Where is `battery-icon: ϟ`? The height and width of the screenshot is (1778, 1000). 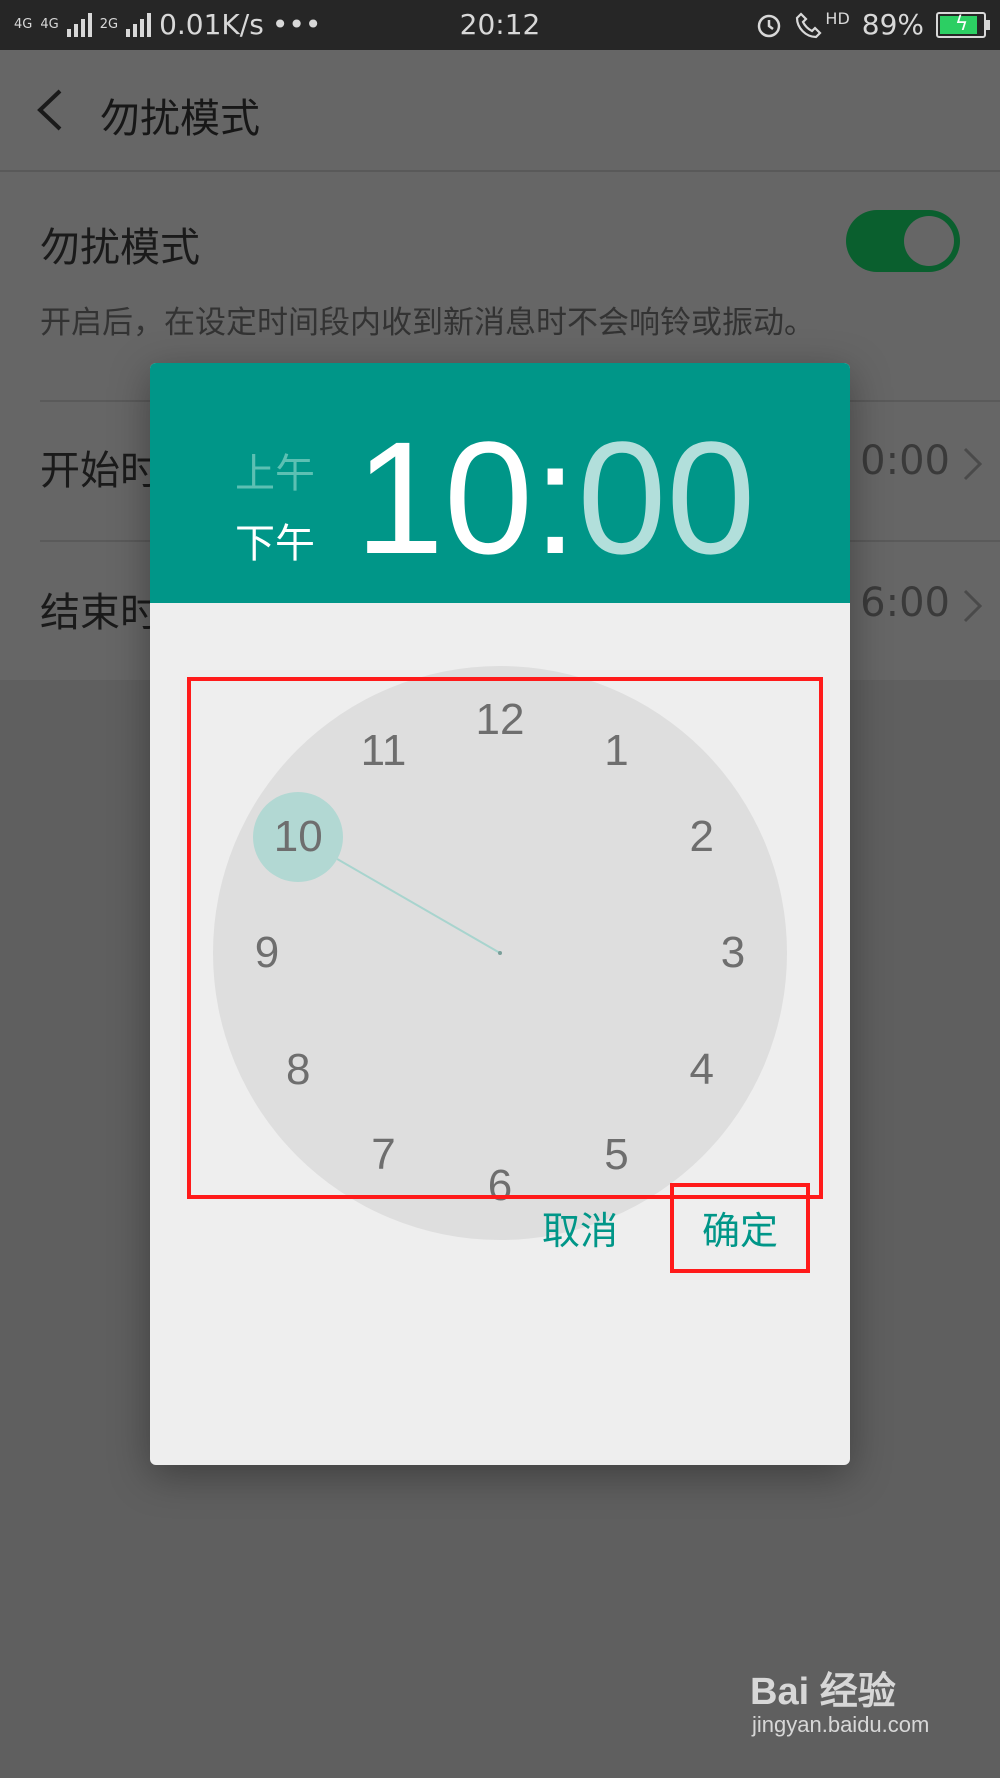 battery-icon: ϟ is located at coordinates (963, 24).